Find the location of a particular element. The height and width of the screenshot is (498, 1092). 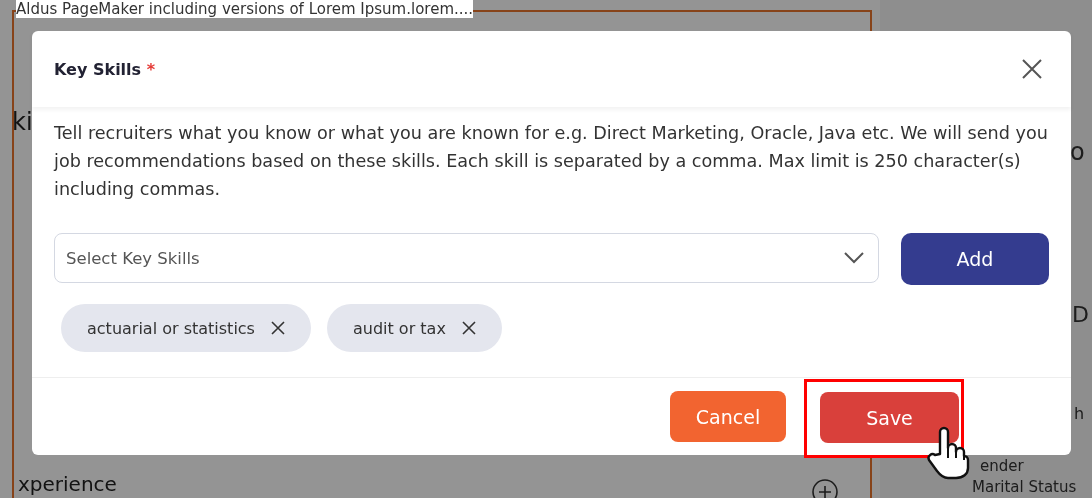

background-text: Marital Status is located at coordinates (1024, 487).